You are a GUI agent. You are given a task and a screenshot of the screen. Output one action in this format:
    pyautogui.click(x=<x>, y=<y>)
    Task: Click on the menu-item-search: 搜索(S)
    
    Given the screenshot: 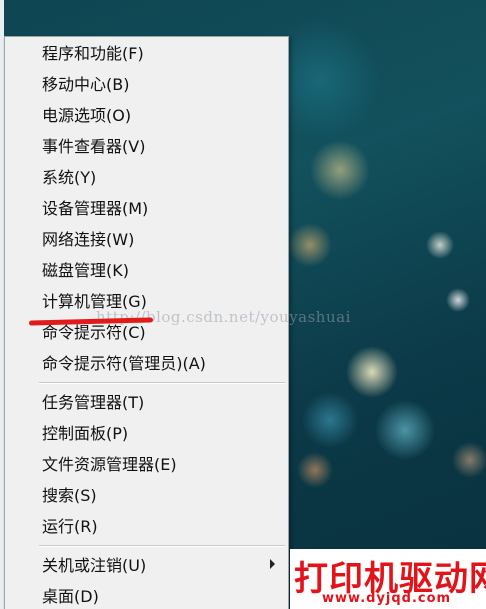 What is the action you would take?
    pyautogui.click(x=146, y=494)
    